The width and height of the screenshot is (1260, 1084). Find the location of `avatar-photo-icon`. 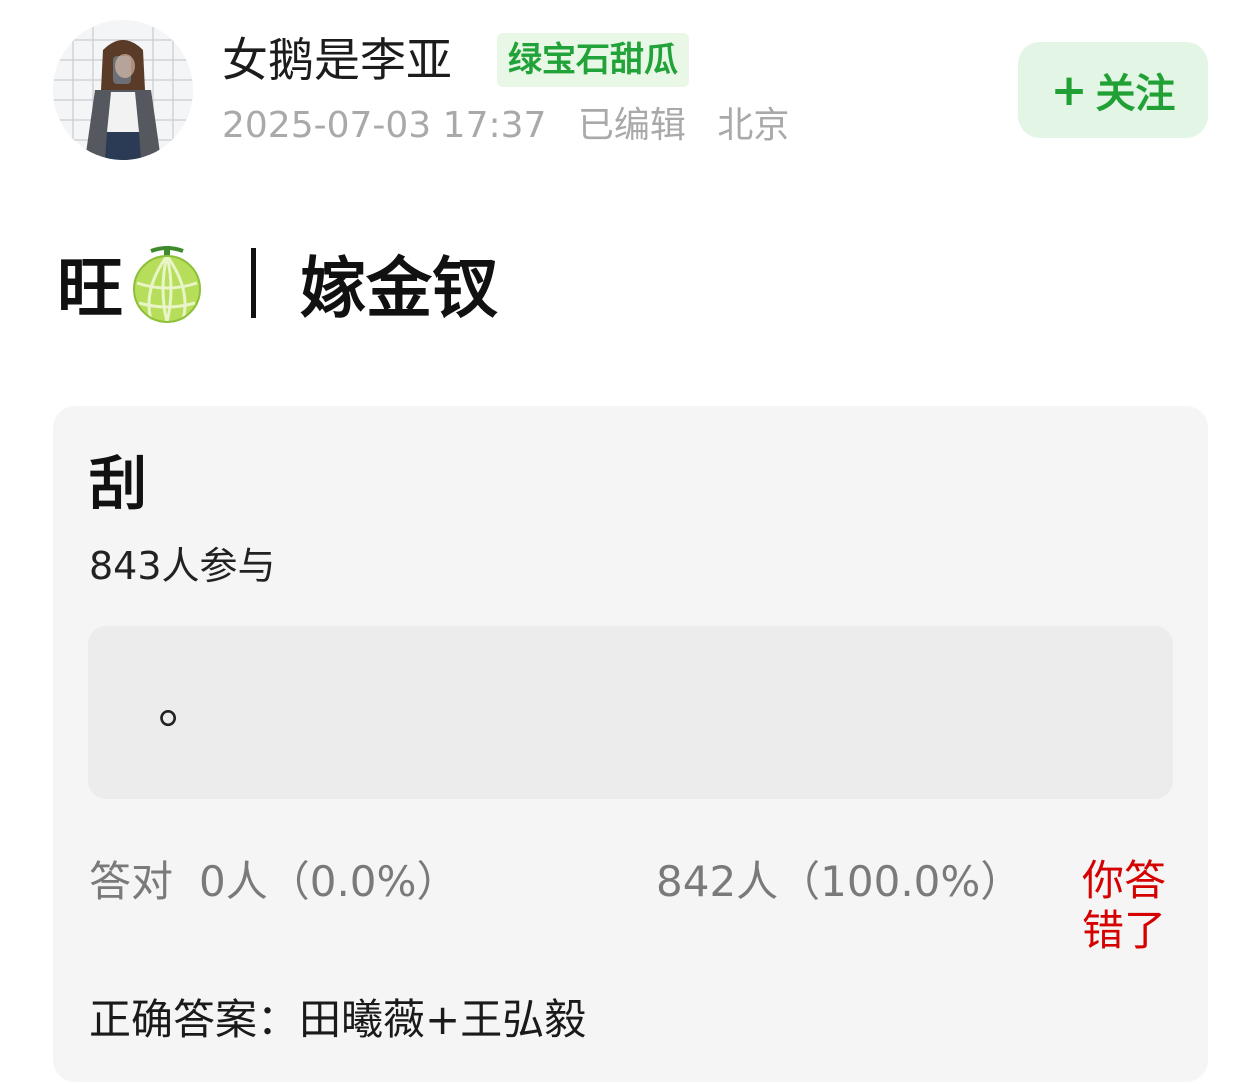

avatar-photo-icon is located at coordinates (123, 90).